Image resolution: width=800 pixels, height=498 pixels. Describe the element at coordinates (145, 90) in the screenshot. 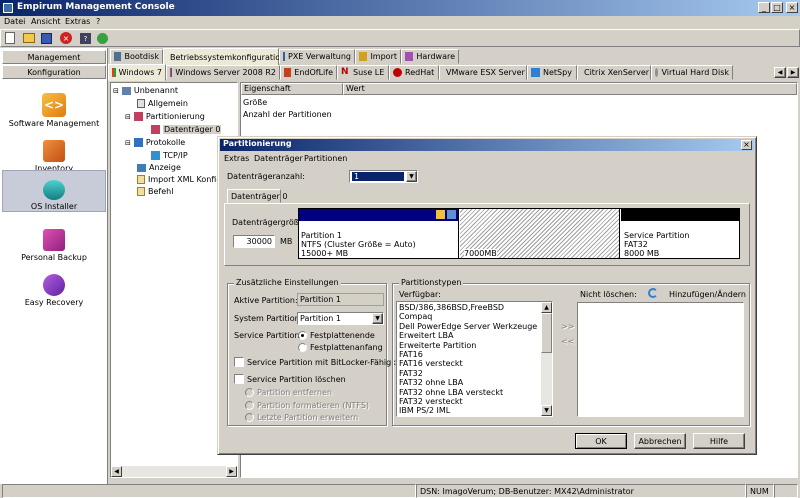

I see `tree-item-unbenannt: ⊟ Unbenannt` at that location.